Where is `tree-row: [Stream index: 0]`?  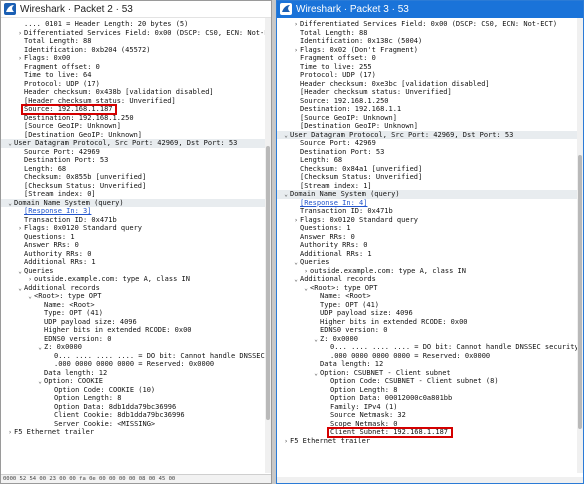 tree-row: [Stream index: 0] is located at coordinates (136, 194).